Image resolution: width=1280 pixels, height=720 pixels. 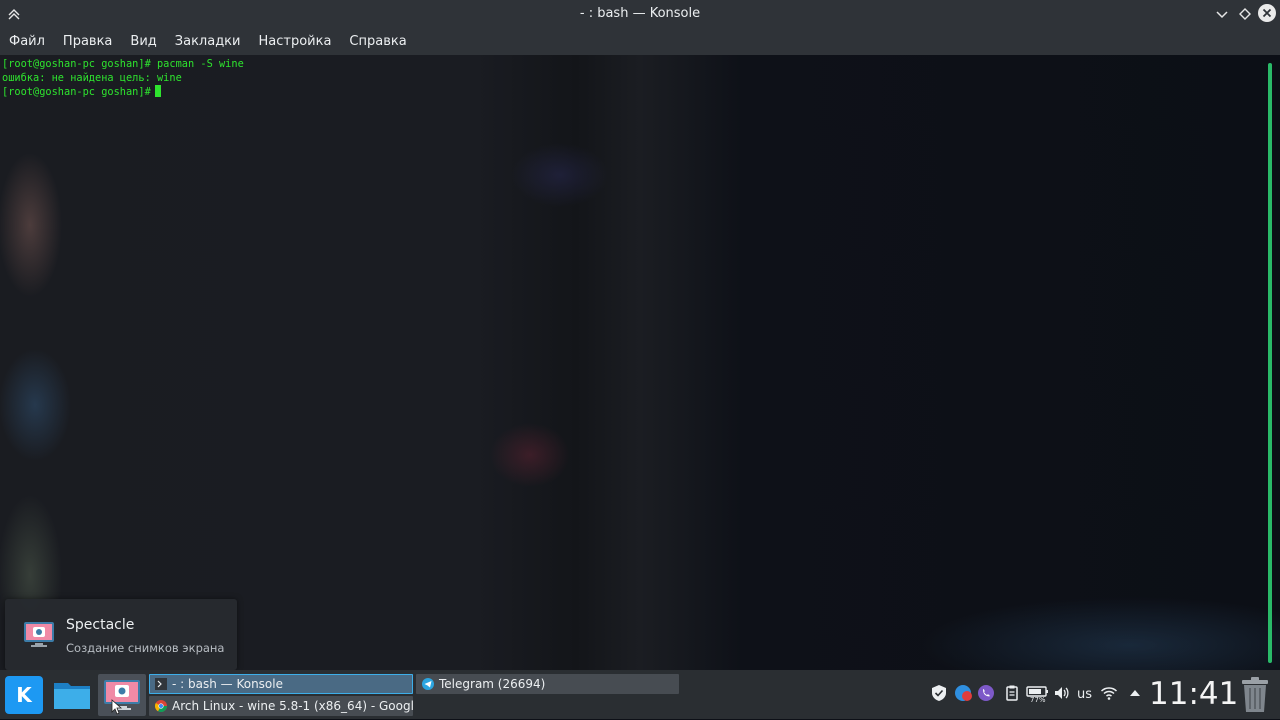 What do you see at coordinates (72, 695) in the screenshot?
I see `file-manager-icon` at bounding box center [72, 695].